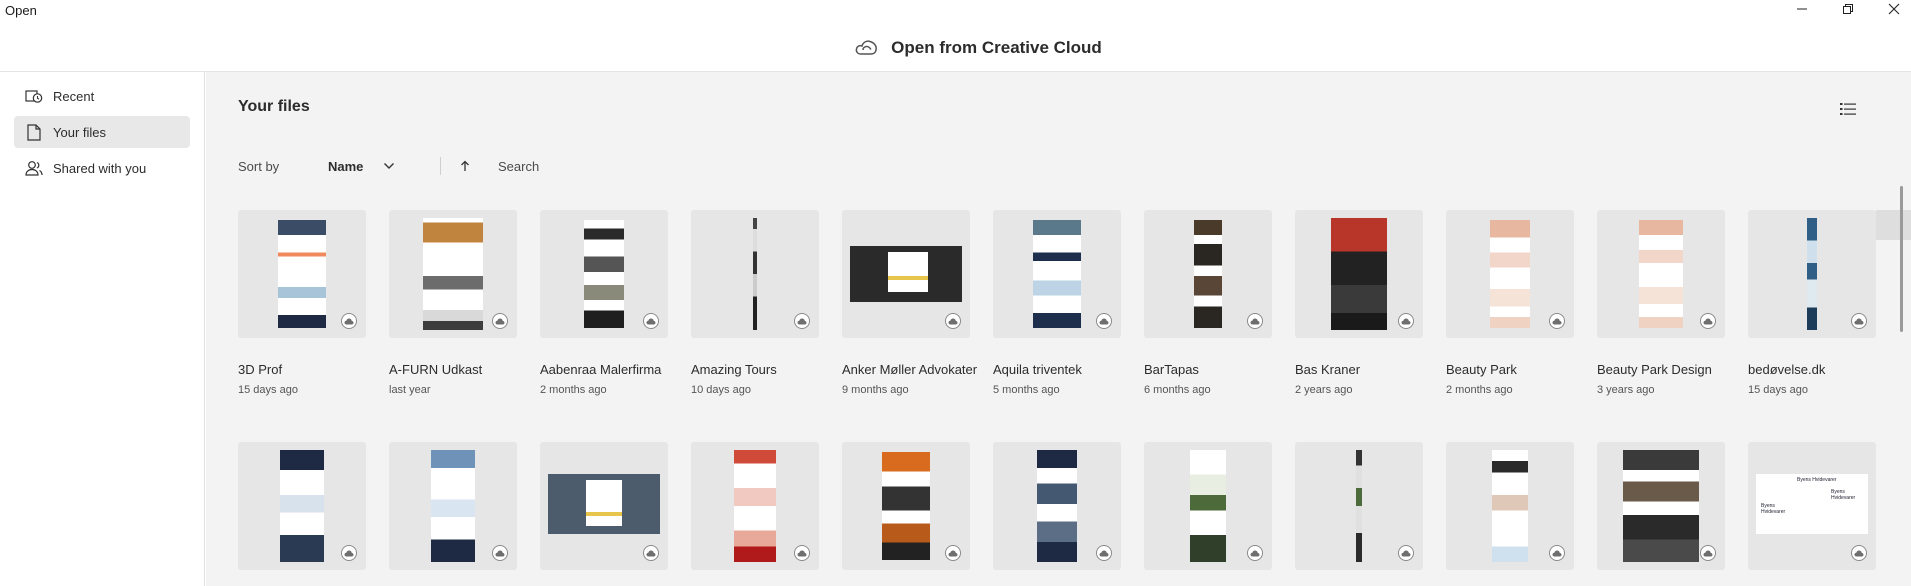 The width and height of the screenshot is (1911, 586). What do you see at coordinates (1063, 380) in the screenshot?
I see `file-name: Aquila triventek 5 months ago` at bounding box center [1063, 380].